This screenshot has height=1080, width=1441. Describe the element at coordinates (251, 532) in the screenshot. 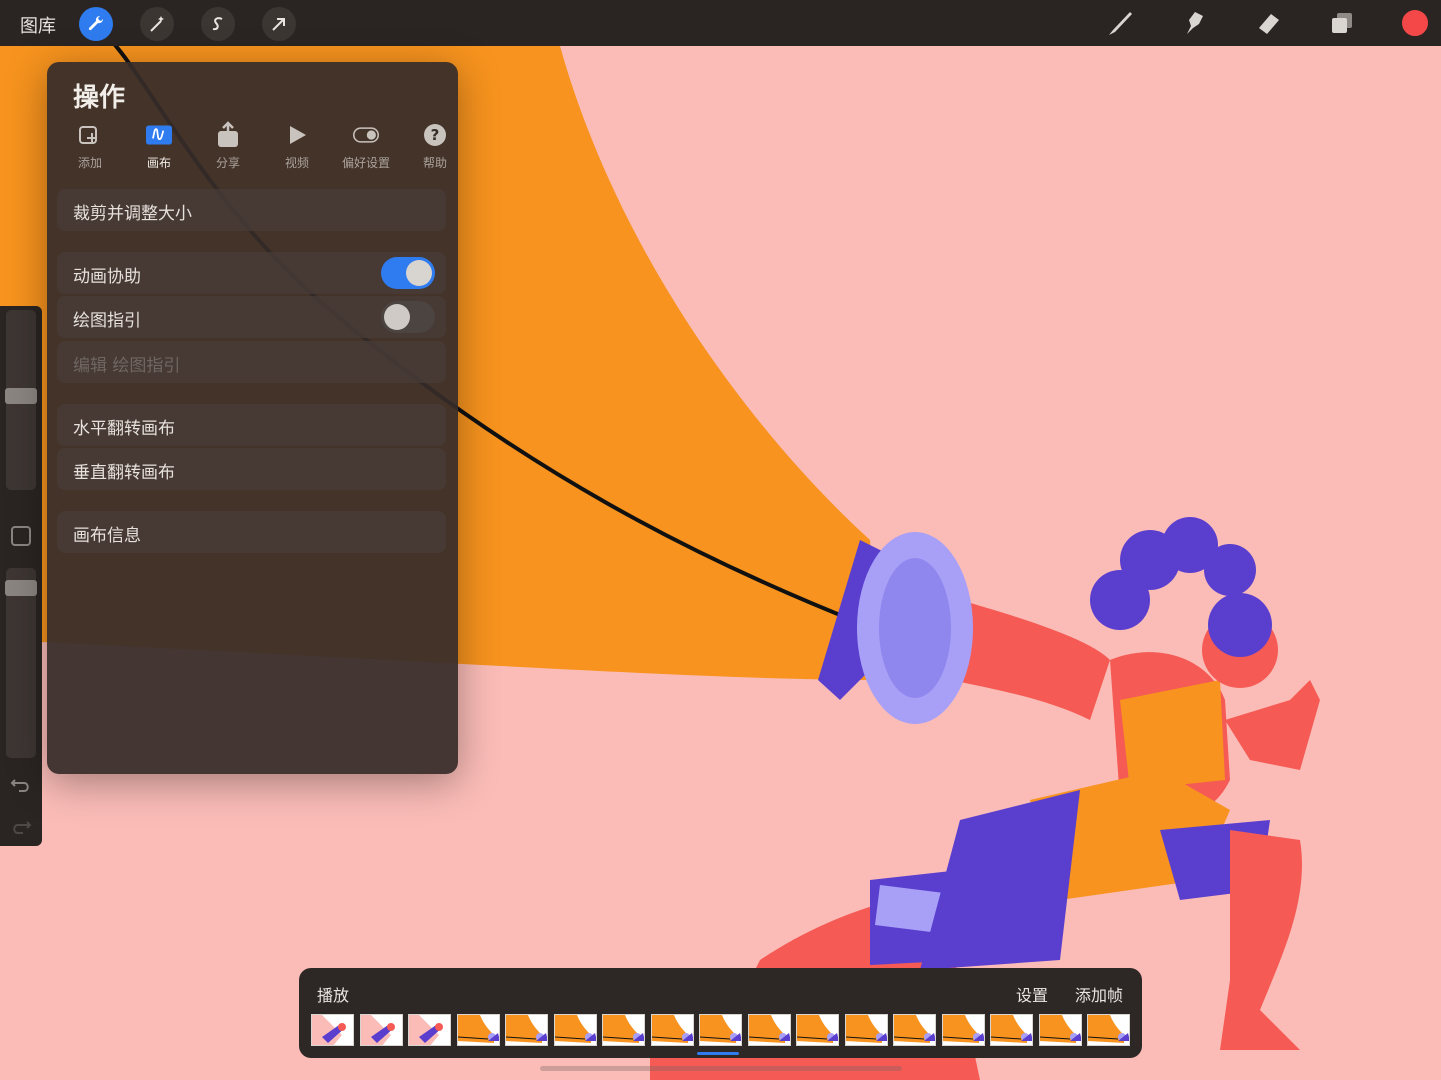

I see `canvas-info-row: 画布信息` at that location.